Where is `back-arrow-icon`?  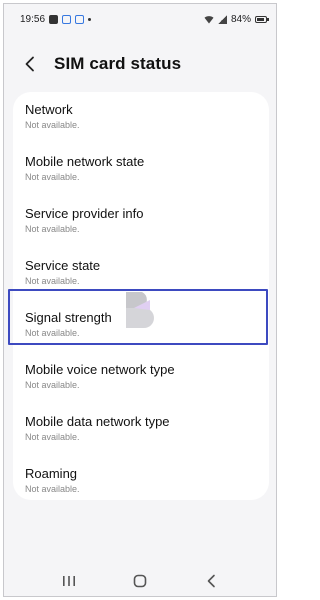
back-arrow-icon is located at coordinates (30, 64).